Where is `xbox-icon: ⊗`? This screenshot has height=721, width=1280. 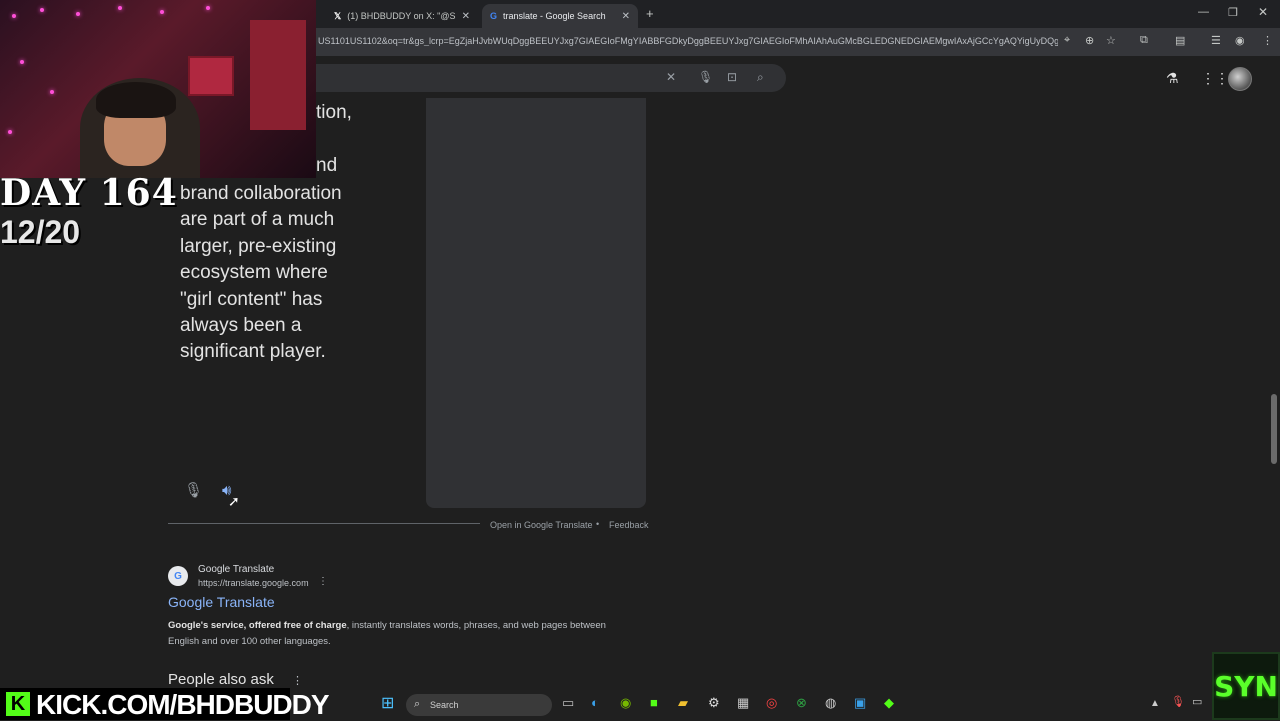 xbox-icon: ⊗ is located at coordinates (801, 703).